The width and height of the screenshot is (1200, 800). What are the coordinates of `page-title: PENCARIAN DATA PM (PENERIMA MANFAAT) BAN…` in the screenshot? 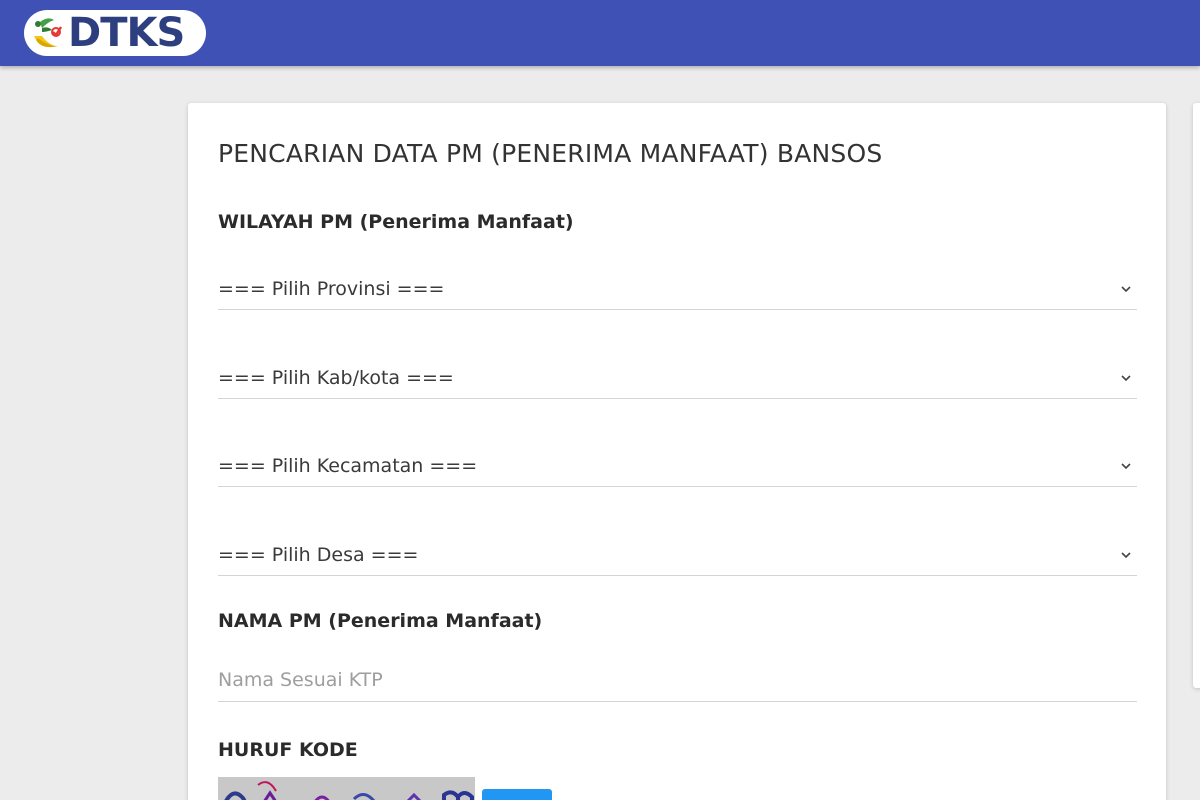 It's located at (550, 153).